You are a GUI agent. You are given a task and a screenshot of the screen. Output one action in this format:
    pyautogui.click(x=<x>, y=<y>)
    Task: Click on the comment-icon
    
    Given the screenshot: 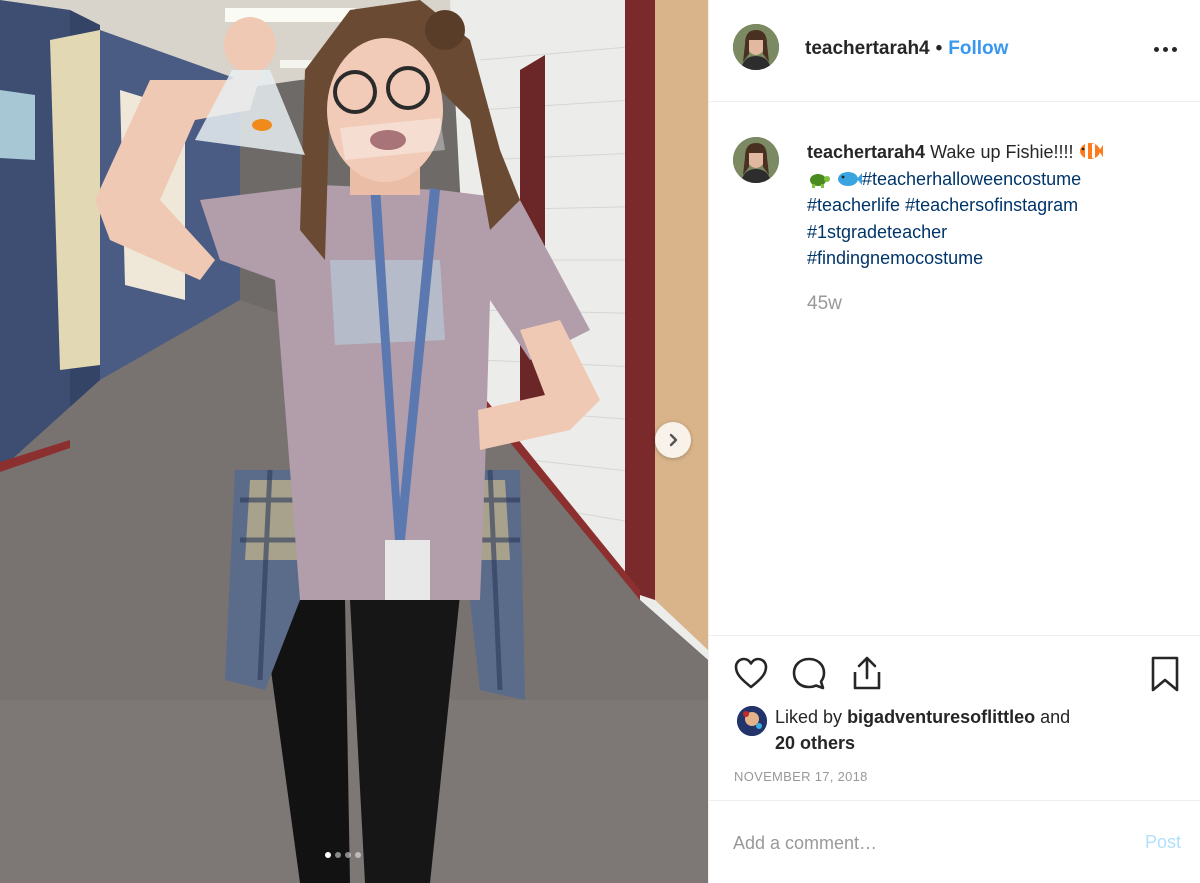 What is the action you would take?
    pyautogui.click(x=809, y=674)
    